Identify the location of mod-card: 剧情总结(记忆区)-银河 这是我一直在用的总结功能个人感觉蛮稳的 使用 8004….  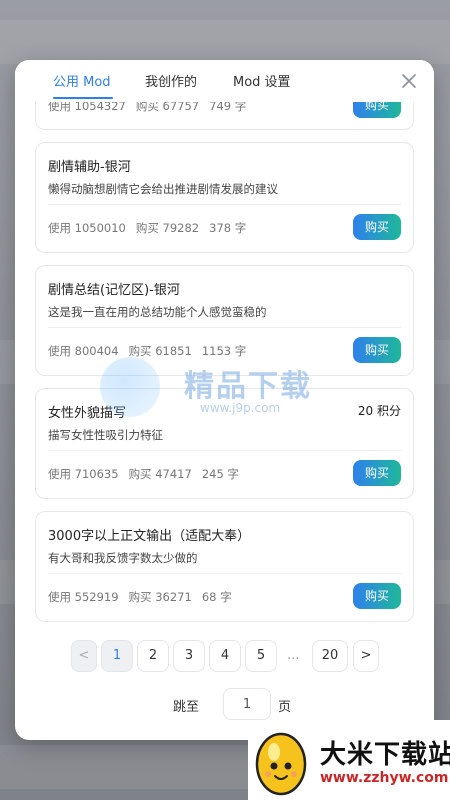
(224, 320).